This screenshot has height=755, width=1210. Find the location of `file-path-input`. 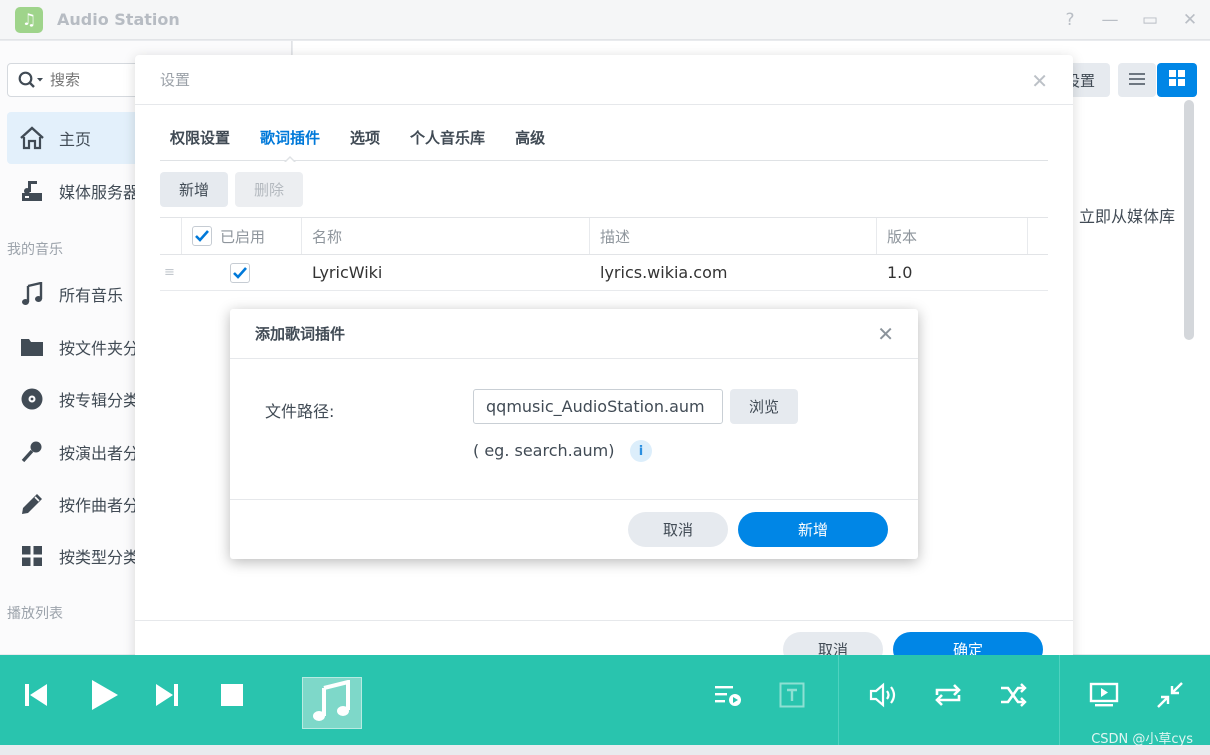

file-path-input is located at coordinates (598, 406).